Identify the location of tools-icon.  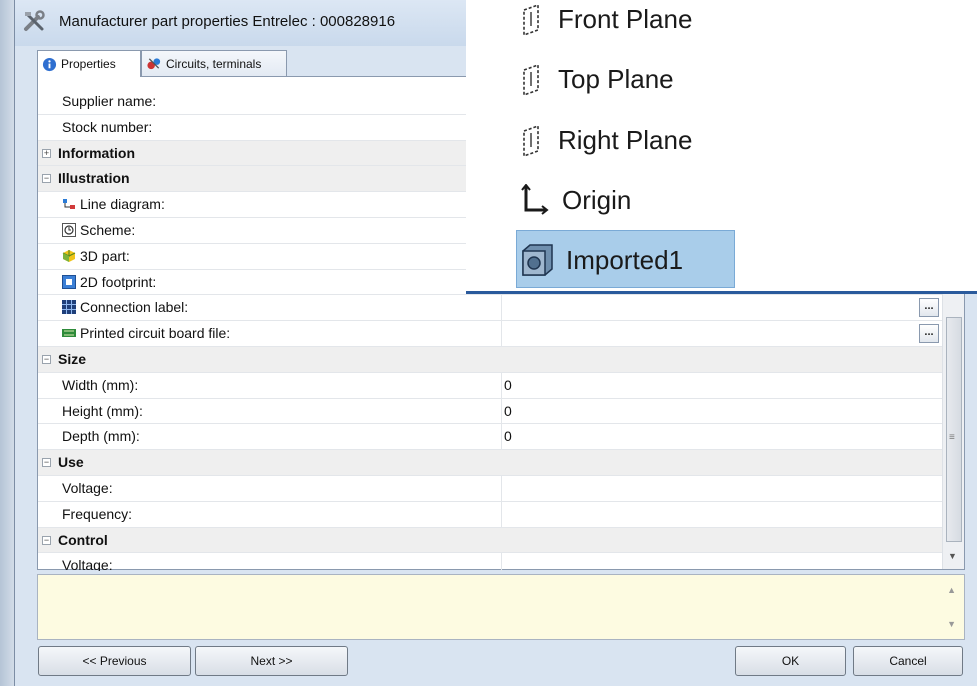
(34, 20).